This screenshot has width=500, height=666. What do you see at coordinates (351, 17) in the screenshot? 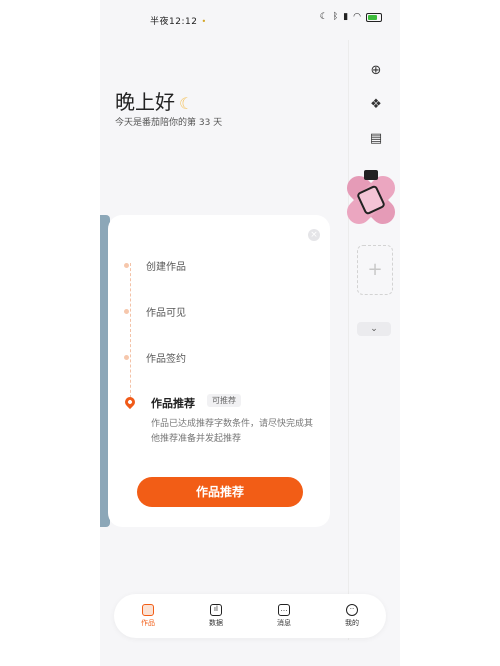
I see `status-icons: ☾ ᛒ ▮ ◠` at bounding box center [351, 17].